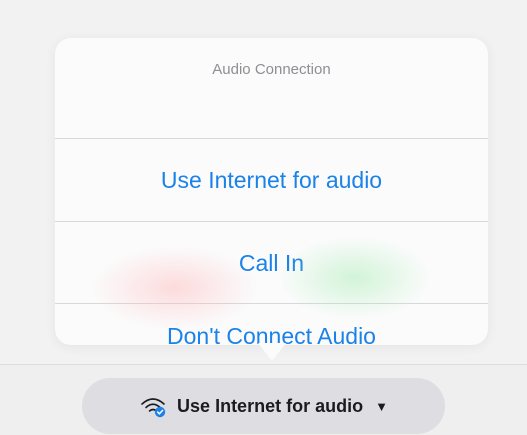 Image resolution: width=527 pixels, height=435 pixels. What do you see at coordinates (272, 352) in the screenshot?
I see `popover-arrow` at bounding box center [272, 352].